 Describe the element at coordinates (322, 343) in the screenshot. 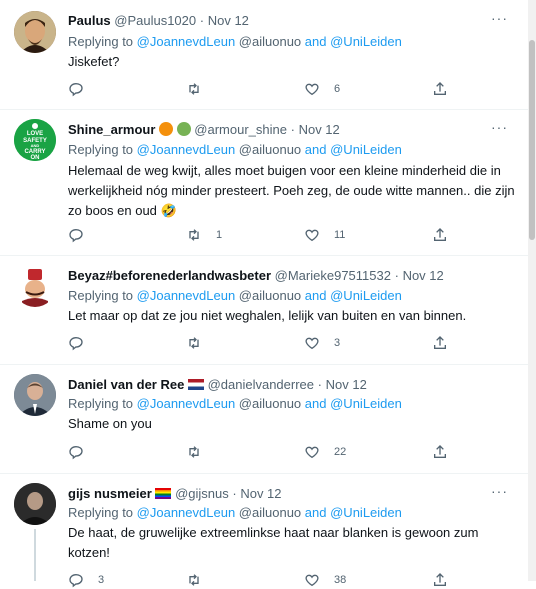

I see `like-button: 3` at that location.